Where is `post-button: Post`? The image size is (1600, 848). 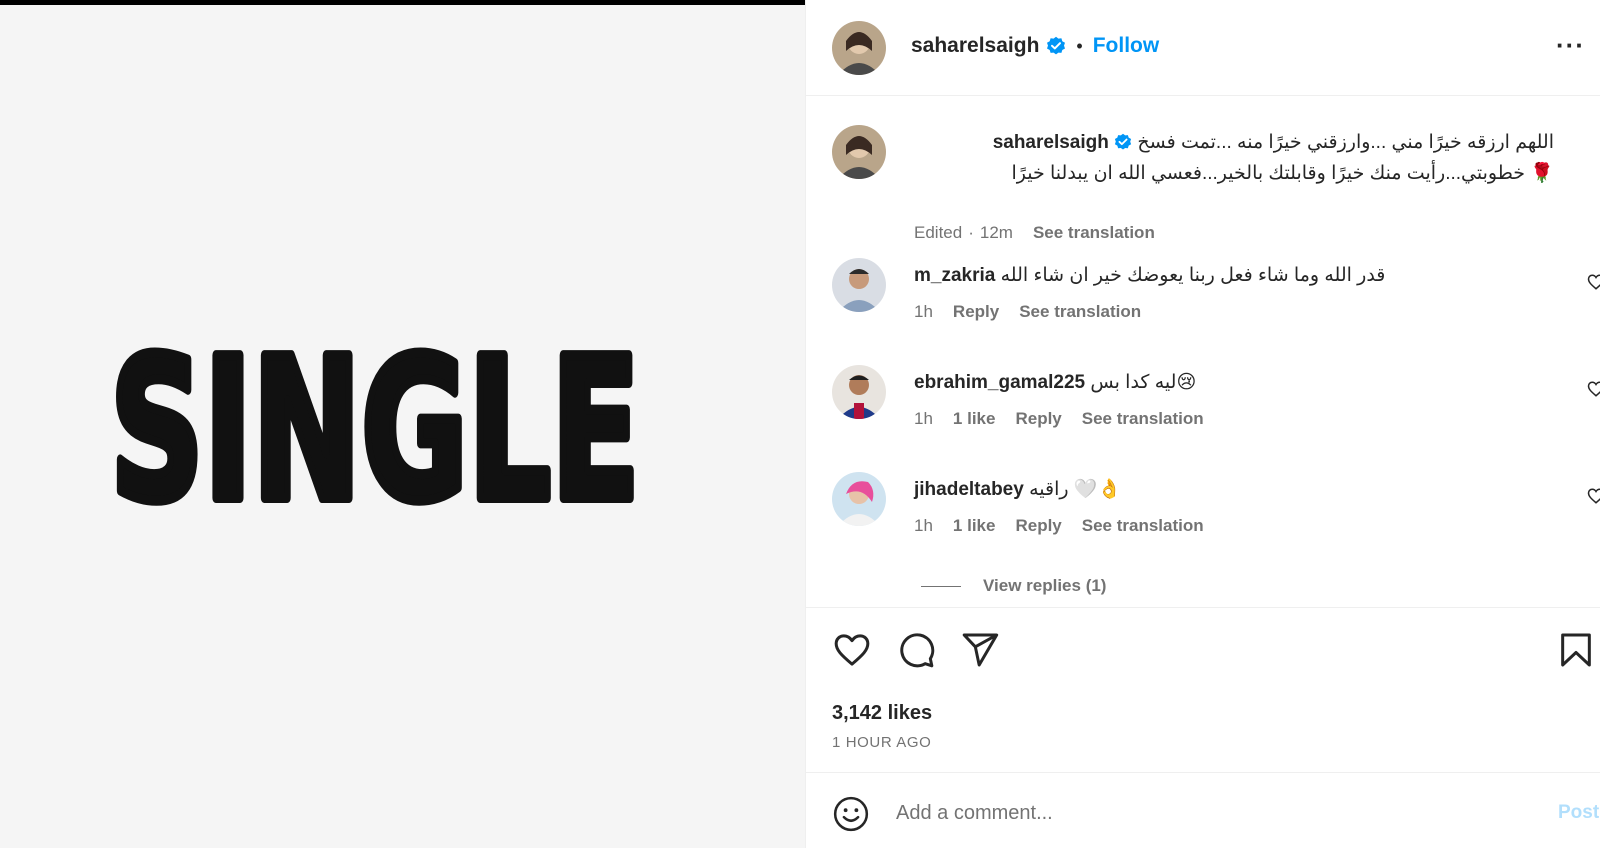 post-button: Post is located at coordinates (1578, 813).